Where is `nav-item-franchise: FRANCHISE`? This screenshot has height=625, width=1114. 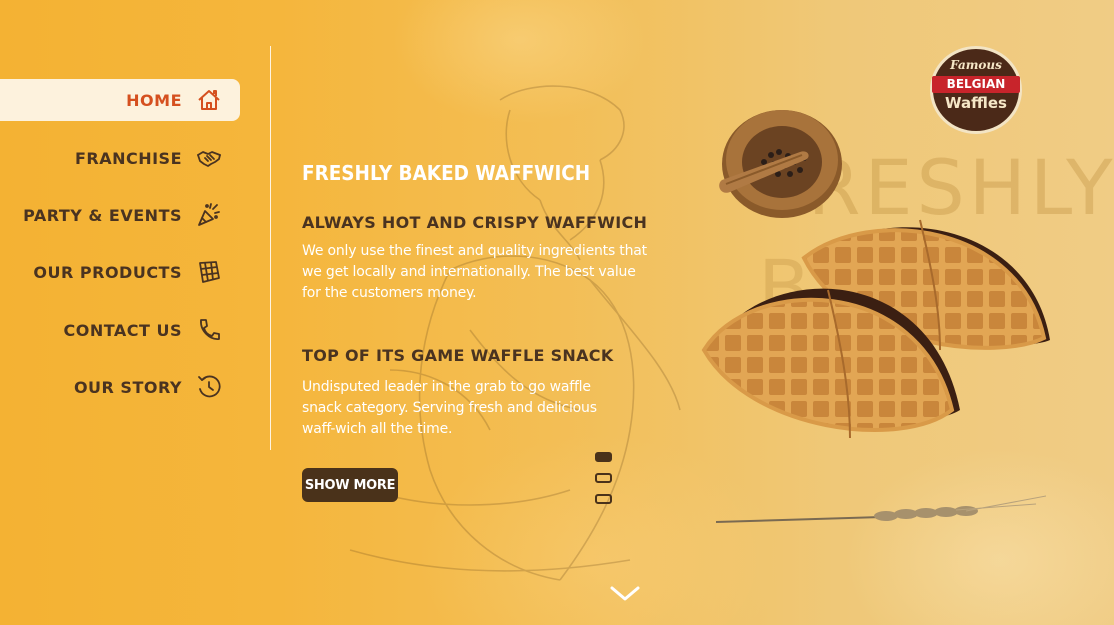 nav-item-franchise: FRANCHISE is located at coordinates (120, 158).